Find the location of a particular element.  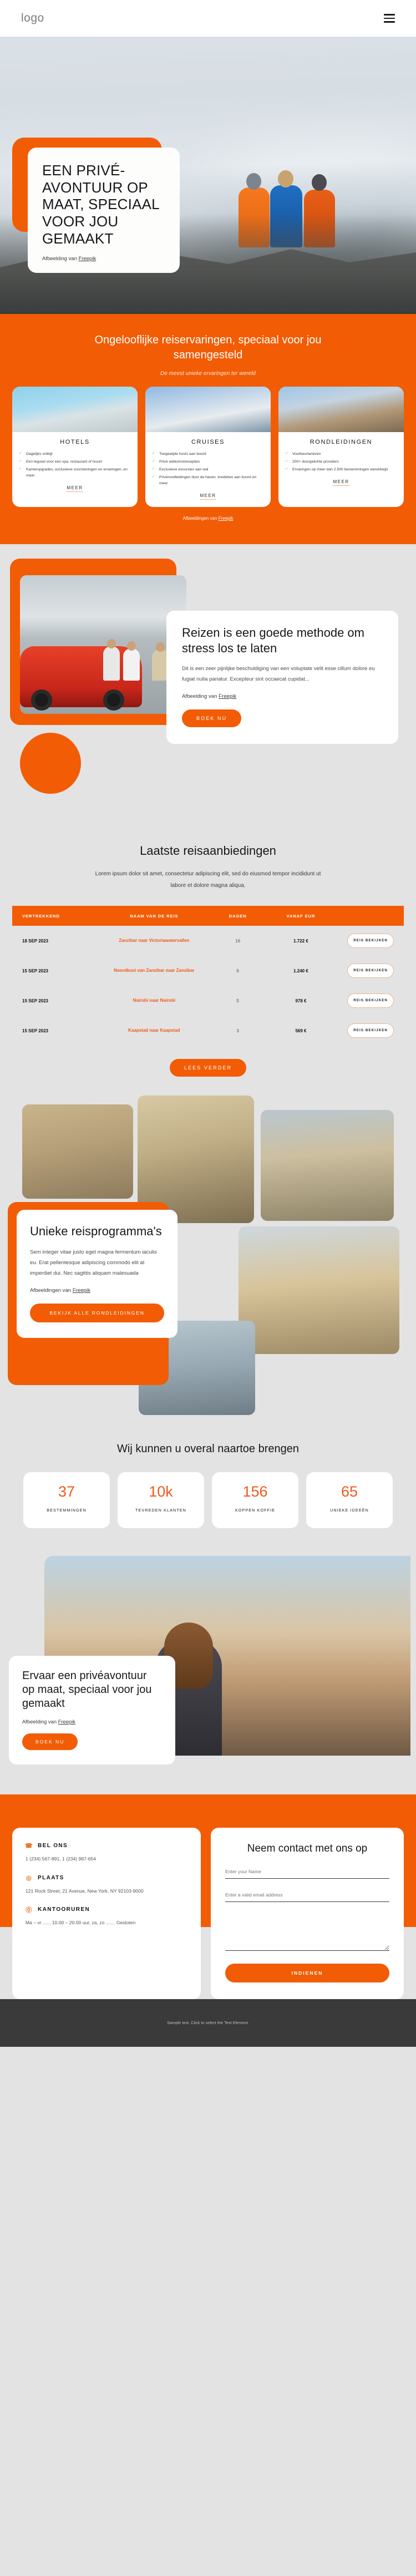

experience-credit: Afbeelding van Freepik is located at coordinates (92, 1721).